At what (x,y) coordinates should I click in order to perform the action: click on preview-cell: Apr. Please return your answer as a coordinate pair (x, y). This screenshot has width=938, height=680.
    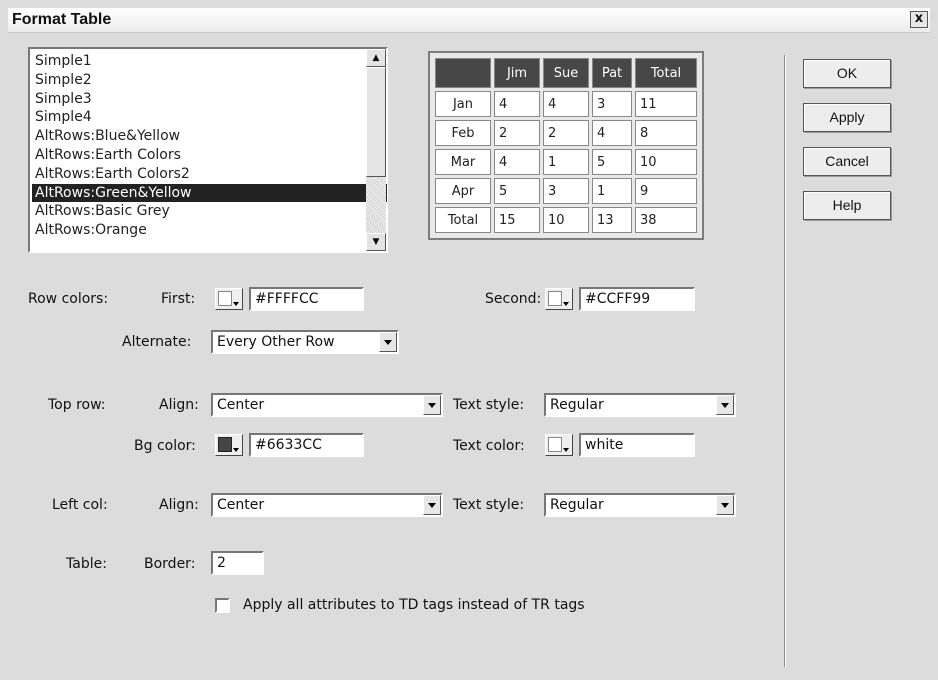
    Looking at the image, I should click on (463, 191).